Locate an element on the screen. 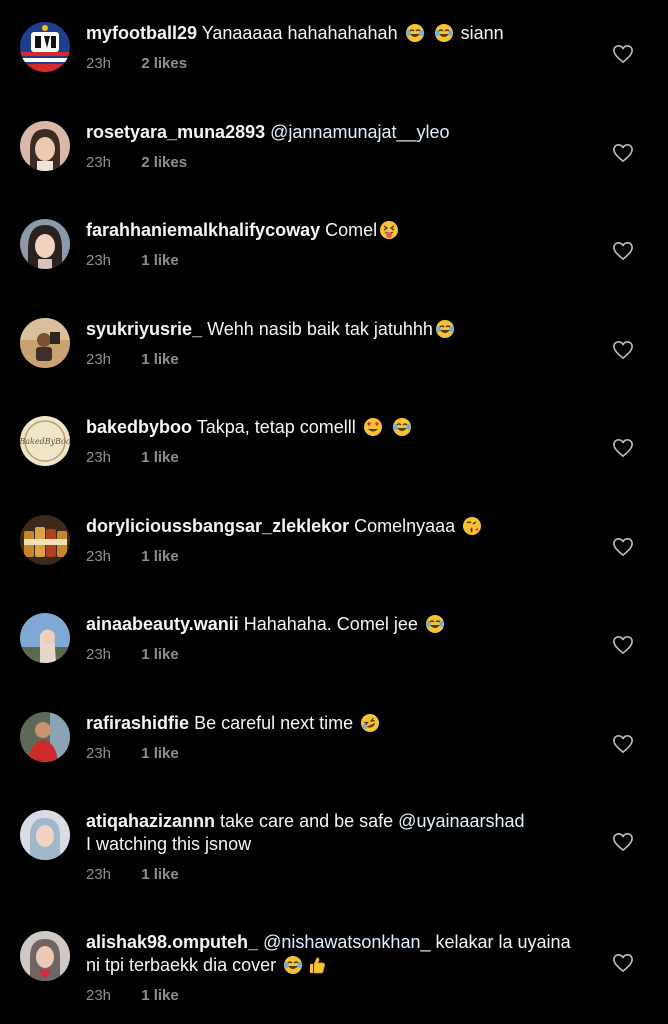 This screenshot has width=668, height=1024. comment-text: I watching this jsnow is located at coordinates (169, 844).